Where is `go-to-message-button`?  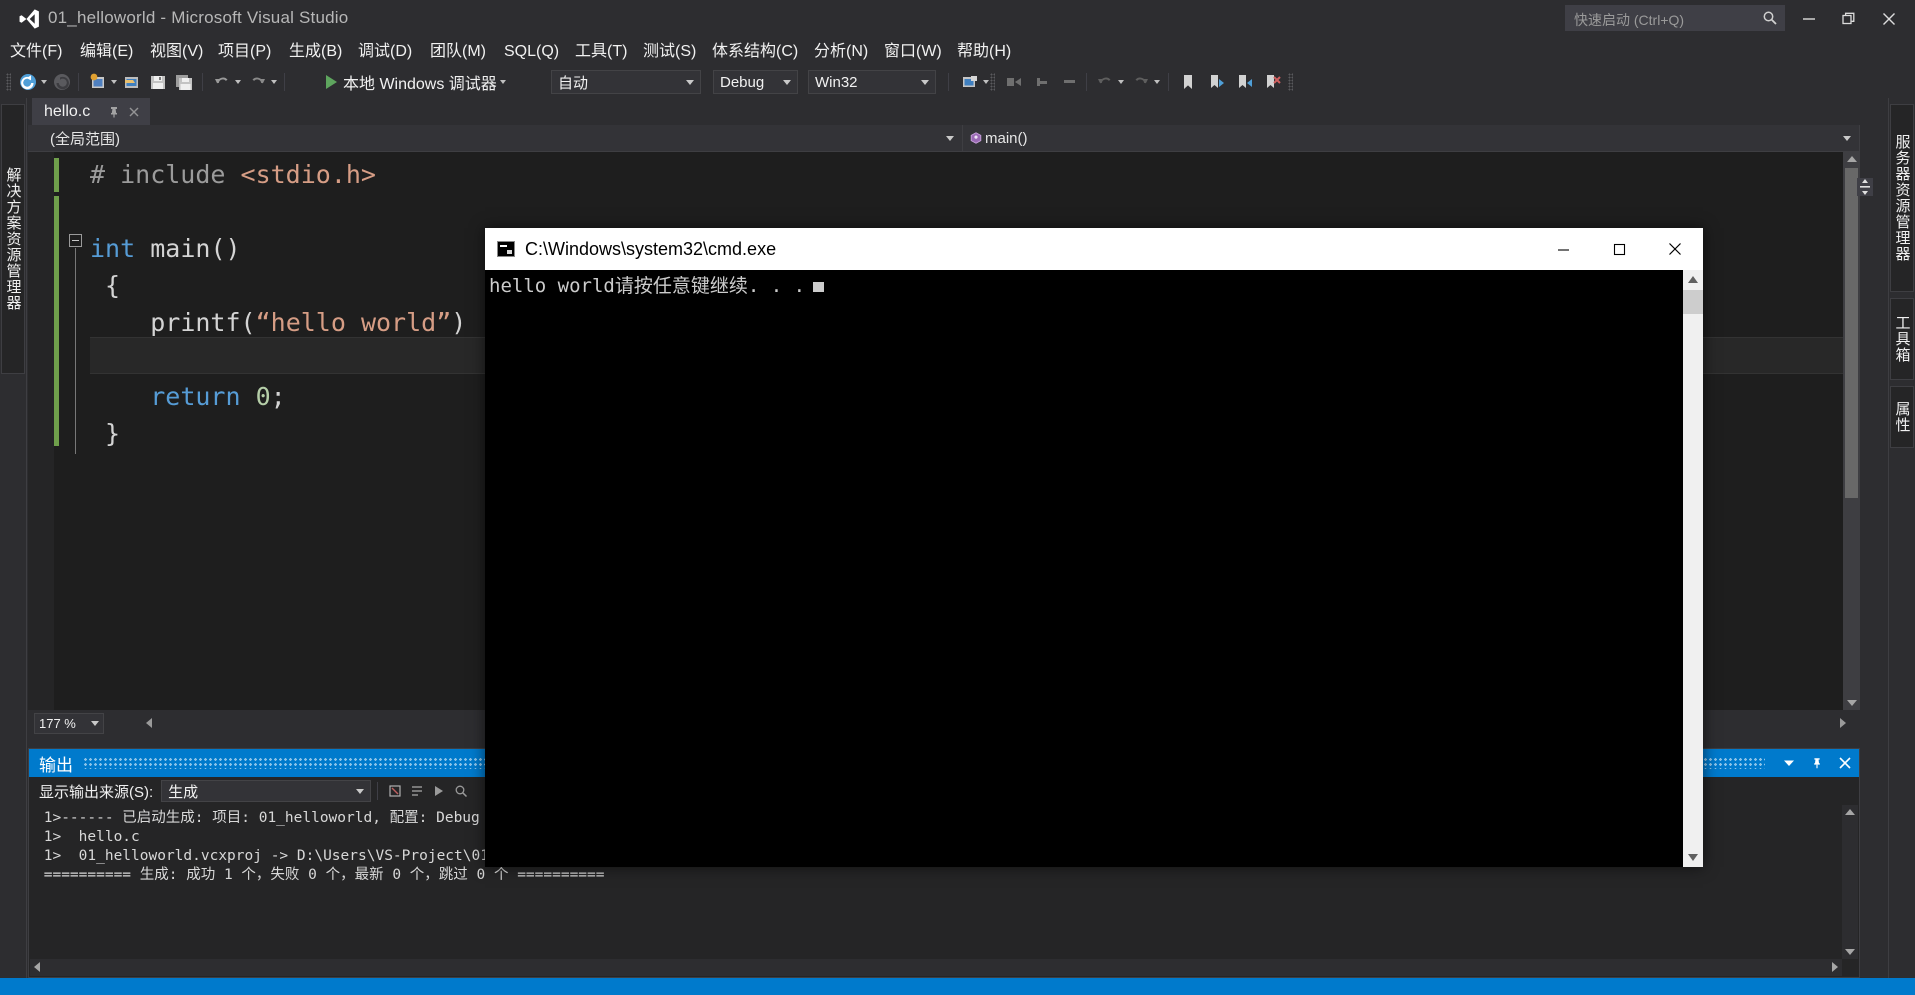
go-to-message-button is located at coordinates (439, 791).